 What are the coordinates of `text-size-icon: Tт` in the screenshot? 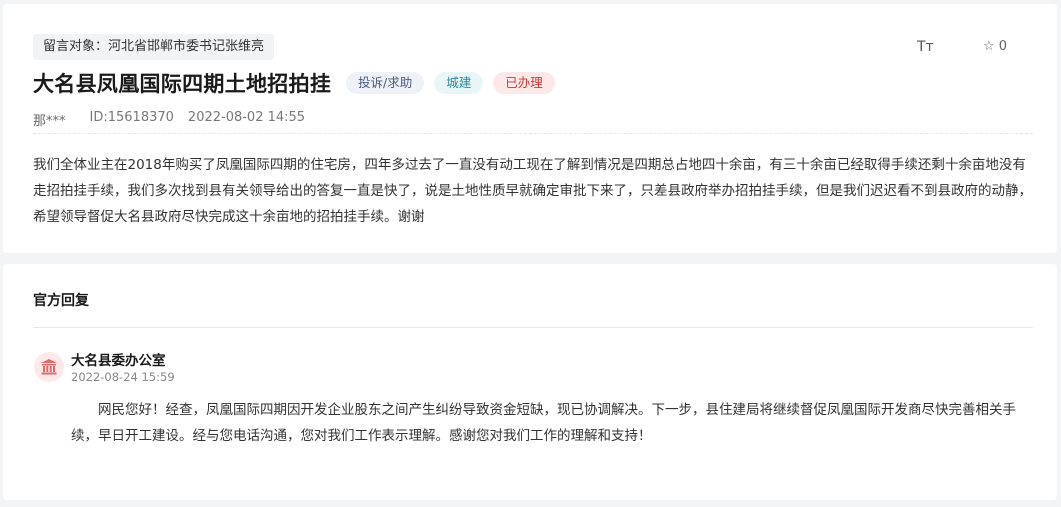 It's located at (925, 47).